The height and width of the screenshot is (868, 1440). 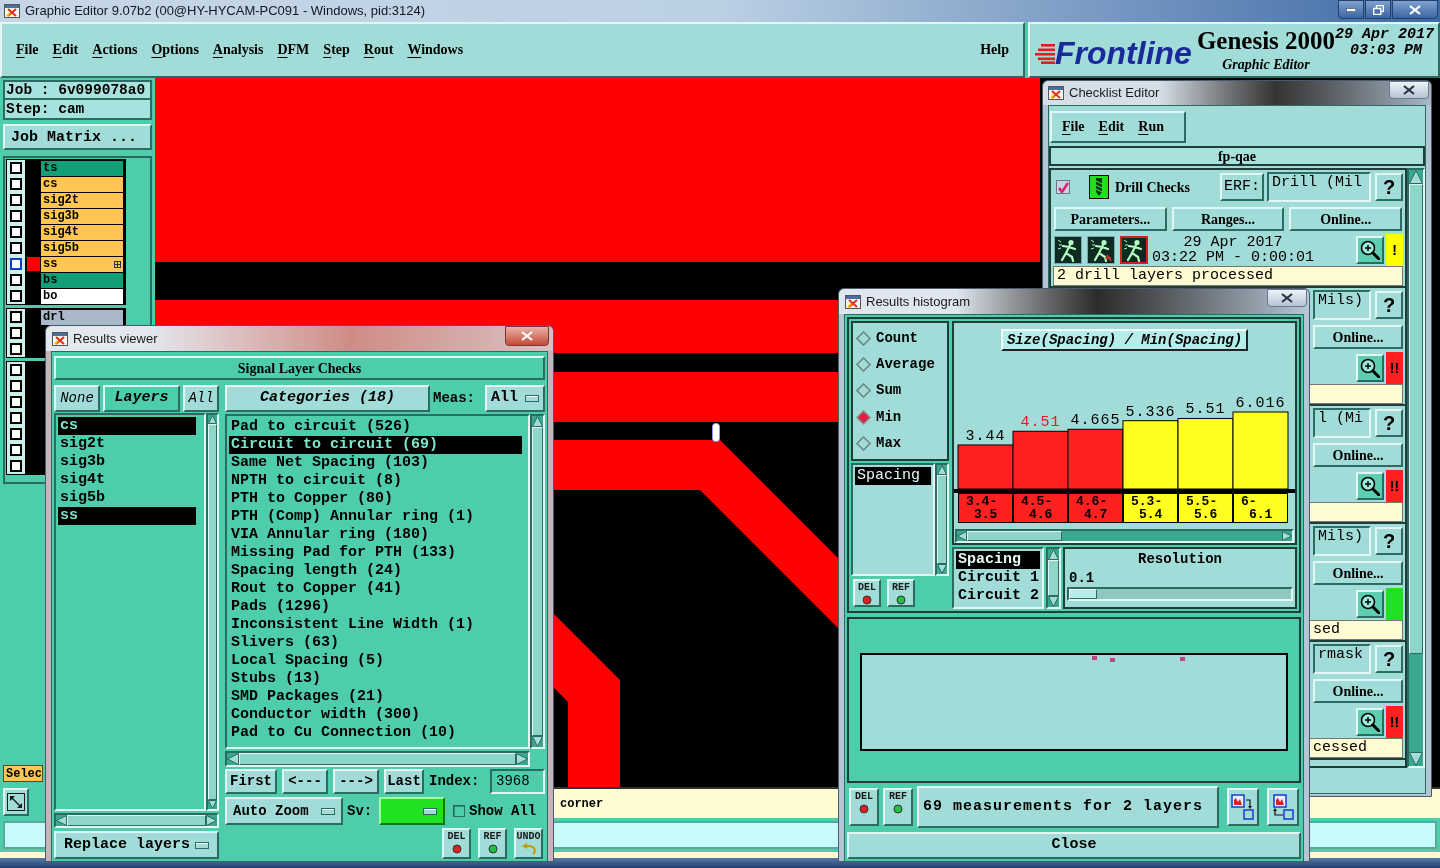 I want to click on erf-field: Mils), so click(x=1342, y=305).